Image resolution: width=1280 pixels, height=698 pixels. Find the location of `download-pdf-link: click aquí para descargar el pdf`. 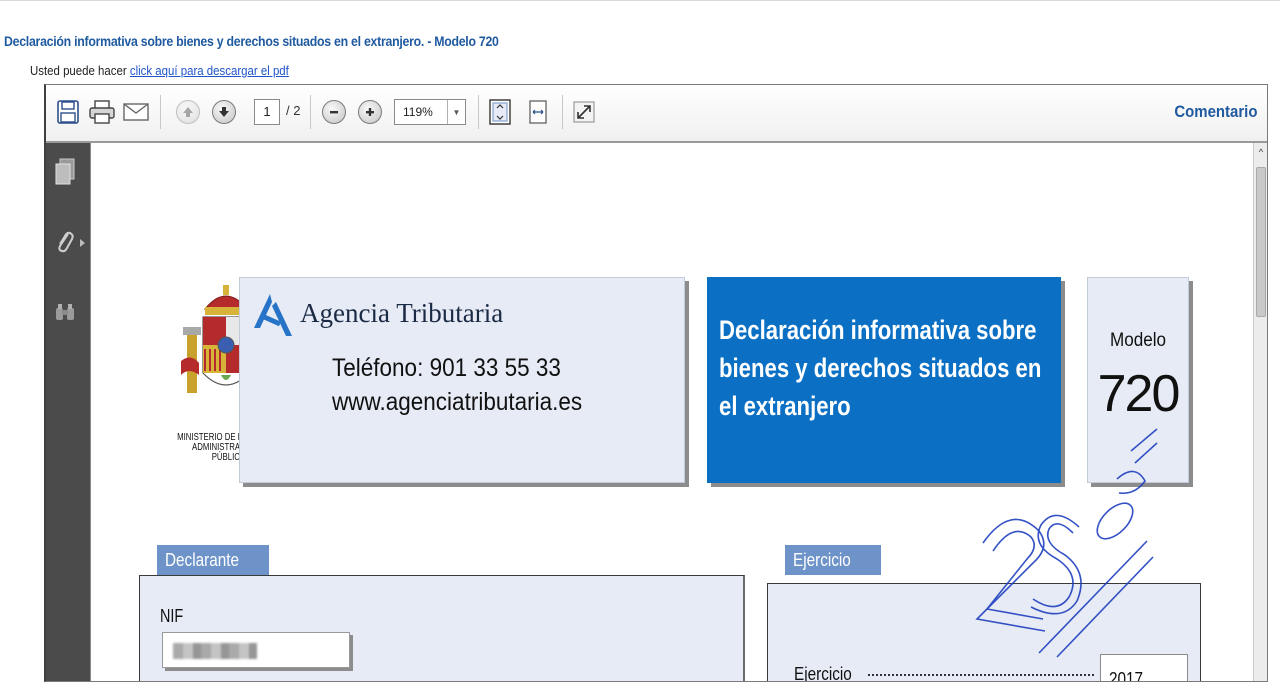

download-pdf-link: click aquí para descargar el pdf is located at coordinates (209, 70).